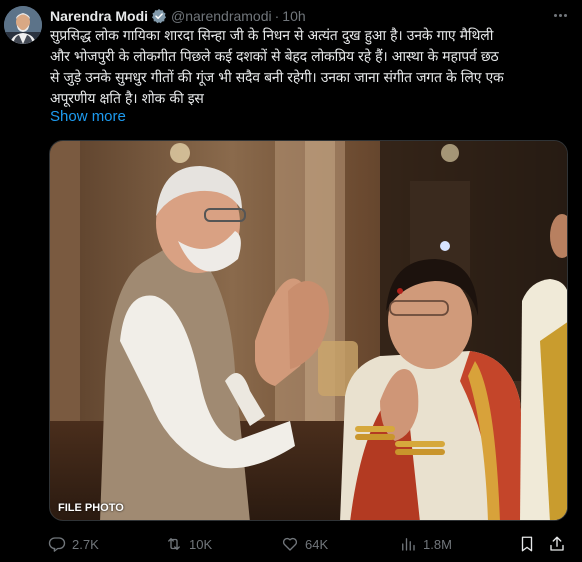 The image size is (582, 562). Describe the element at coordinates (408, 544) in the screenshot. I see `views-icon` at that location.